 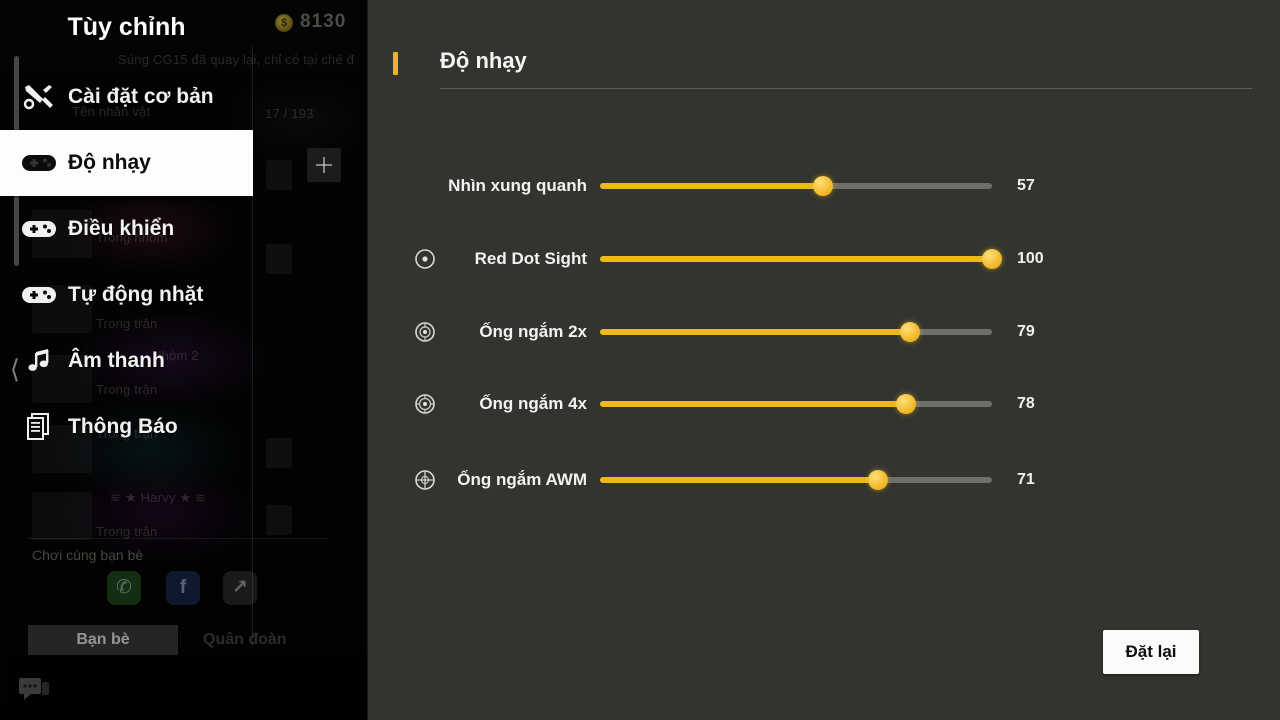 I want to click on slider-value: 100, so click(x=1030, y=258).